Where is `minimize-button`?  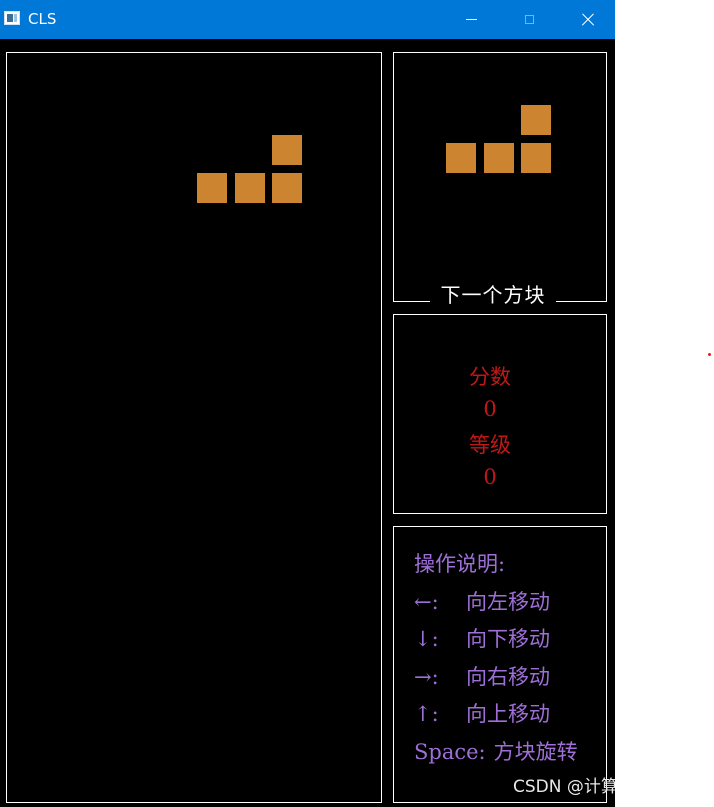
minimize-button is located at coordinates (471, 19).